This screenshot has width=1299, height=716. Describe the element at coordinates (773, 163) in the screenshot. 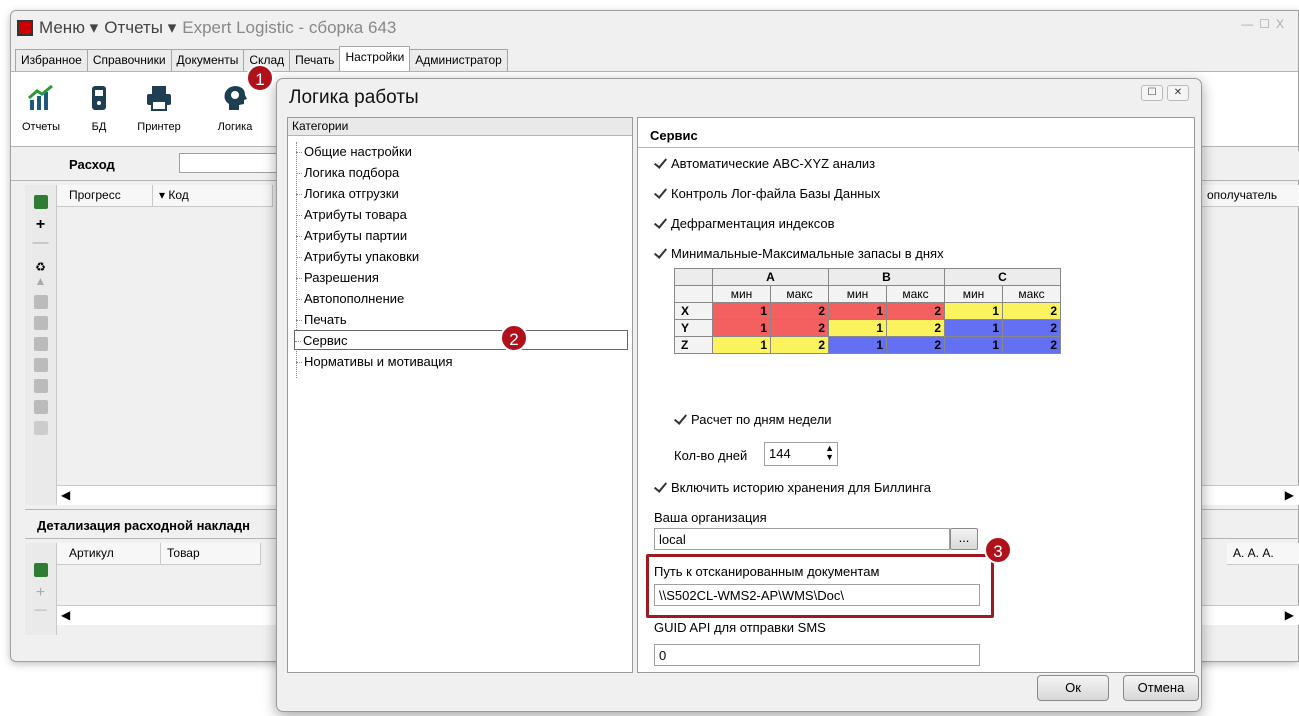

I see `abc-label: Автоматические ABC-XYZ анализ` at that location.